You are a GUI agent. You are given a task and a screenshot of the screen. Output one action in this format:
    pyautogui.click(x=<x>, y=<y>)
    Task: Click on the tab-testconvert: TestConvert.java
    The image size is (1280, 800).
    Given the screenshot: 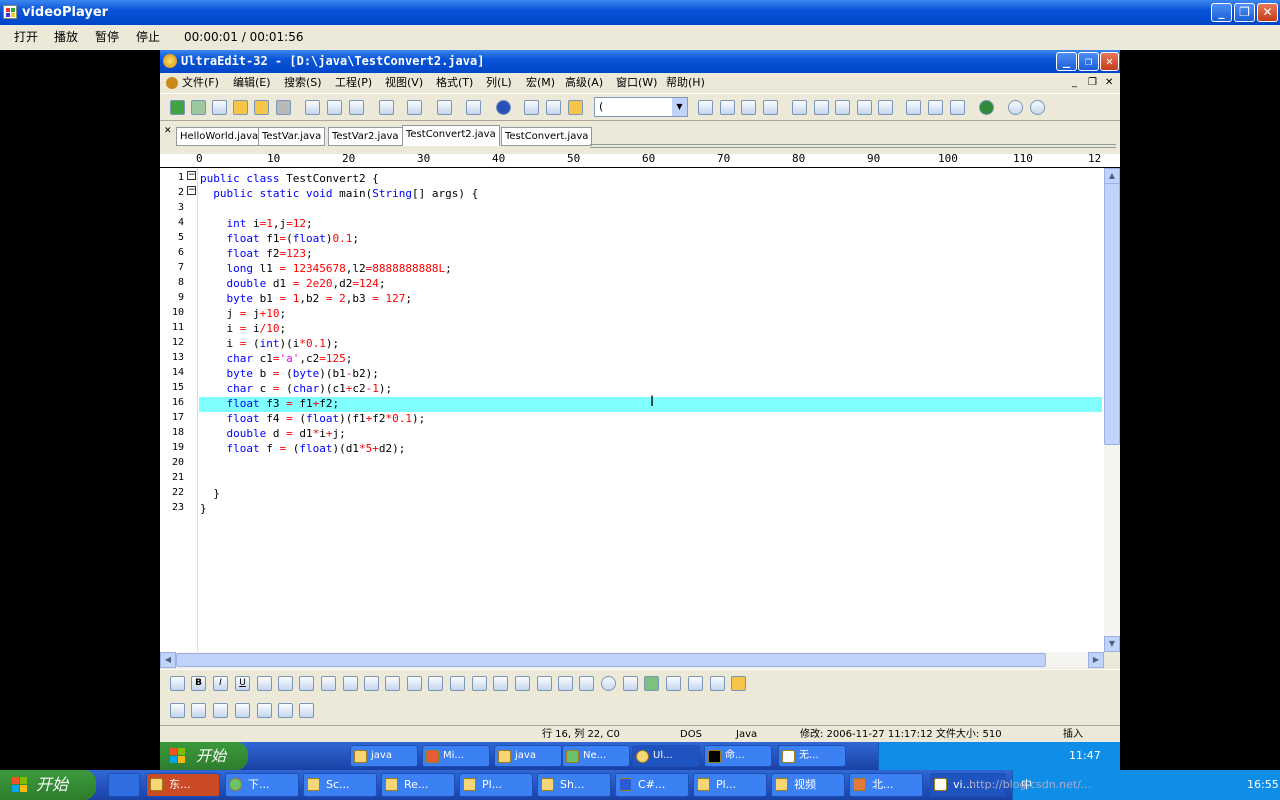 What is the action you would take?
    pyautogui.click(x=547, y=136)
    